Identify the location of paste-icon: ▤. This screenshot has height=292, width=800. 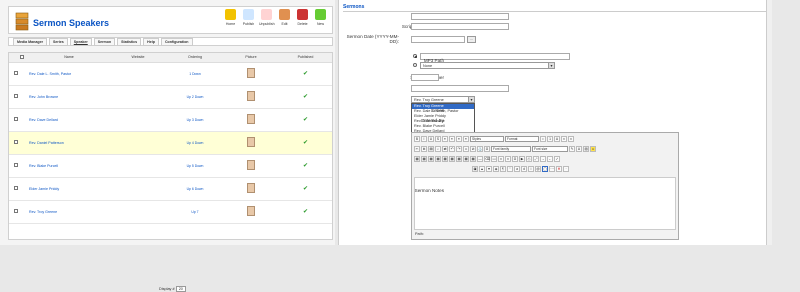
(431, 149).